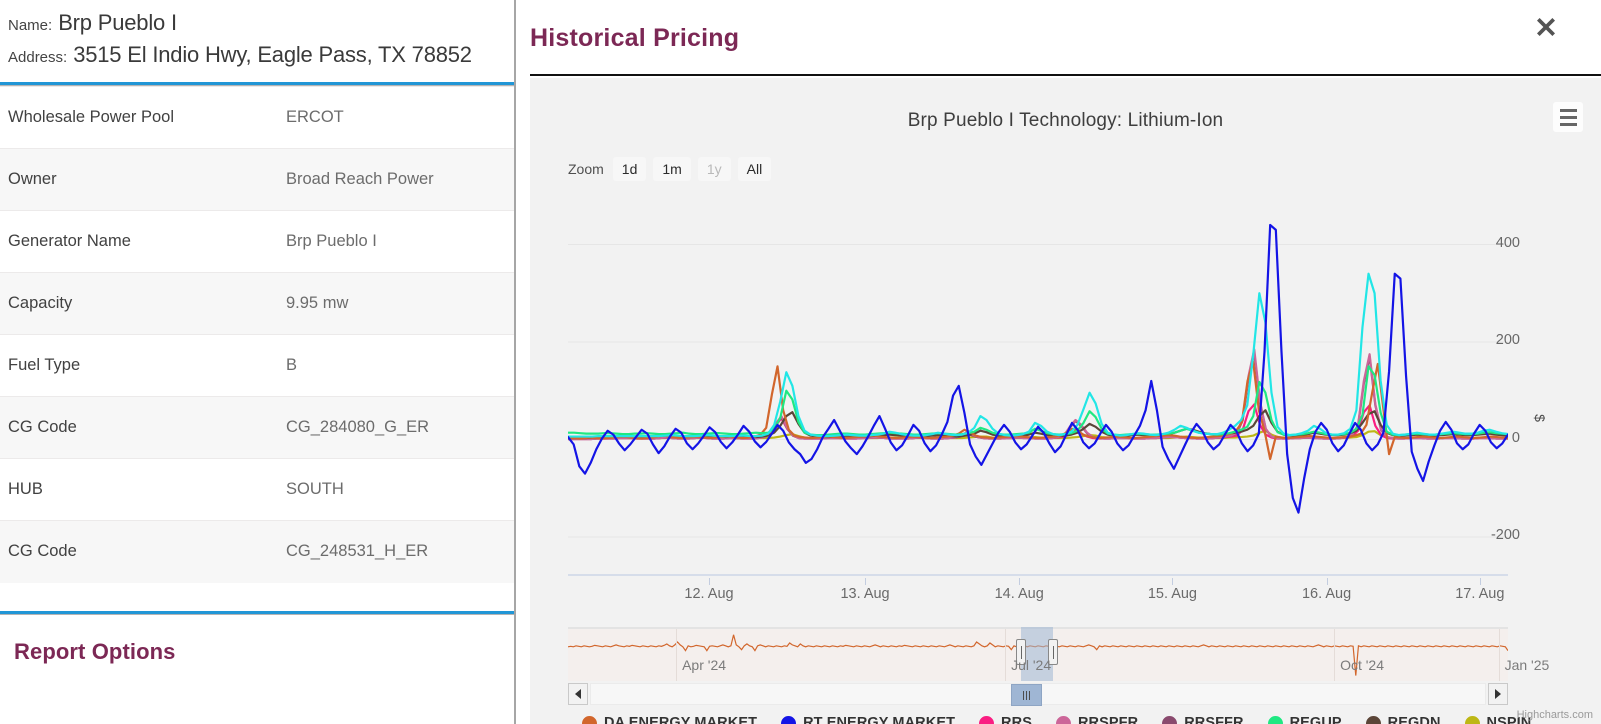 The width and height of the screenshot is (1601, 724). I want to click on asset-name-label: Name:, so click(30, 25).